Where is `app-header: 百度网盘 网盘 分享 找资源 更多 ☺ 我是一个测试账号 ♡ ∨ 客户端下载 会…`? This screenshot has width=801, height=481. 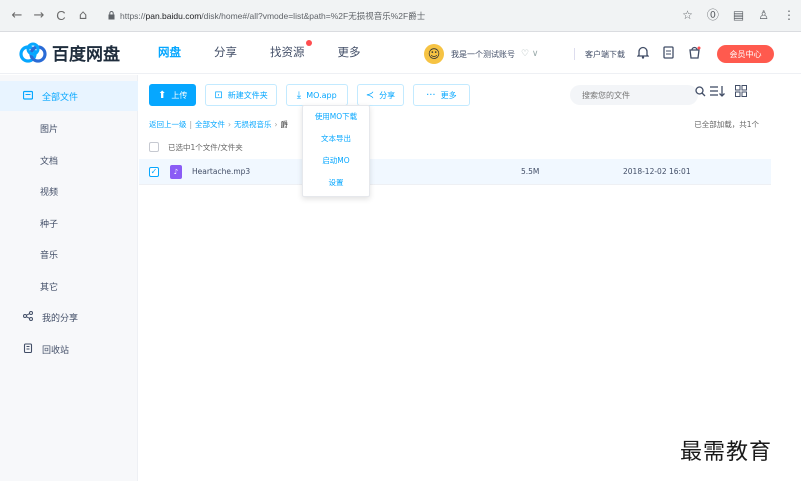
app-header: 百度网盘 网盘 分享 找资源 更多 ☺ 我是一个测试账号 ♡ ∨ 客户端下载 会… is located at coordinates (400, 53).